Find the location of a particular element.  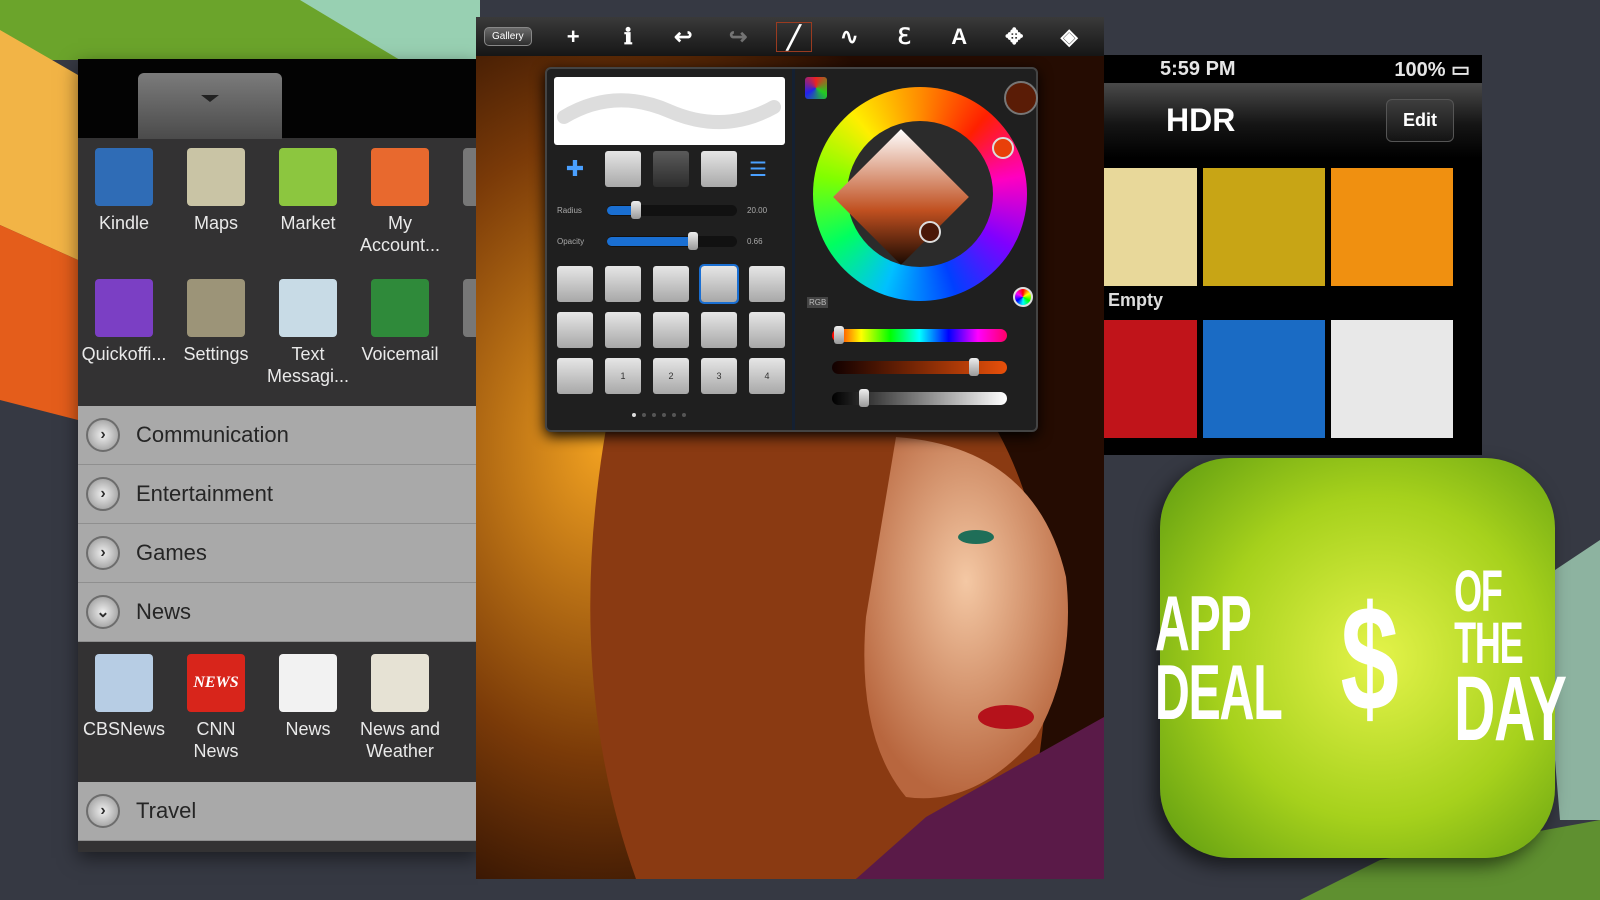

app-deal-of-the-day-badge: APP DEAL $ OF THE DAY is located at coordinates (1360, 658).